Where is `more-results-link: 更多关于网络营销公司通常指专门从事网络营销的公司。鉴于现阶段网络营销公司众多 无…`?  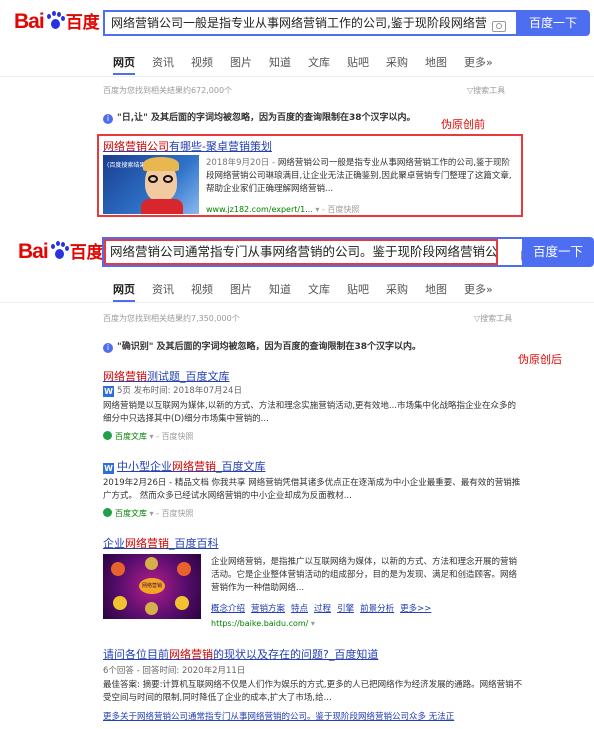
more-results-link: 更多关于网络营销公司通常指专门从事网络营销的公司。鉴于现阶段网络营销公司众多 无… is located at coordinates (313, 716).